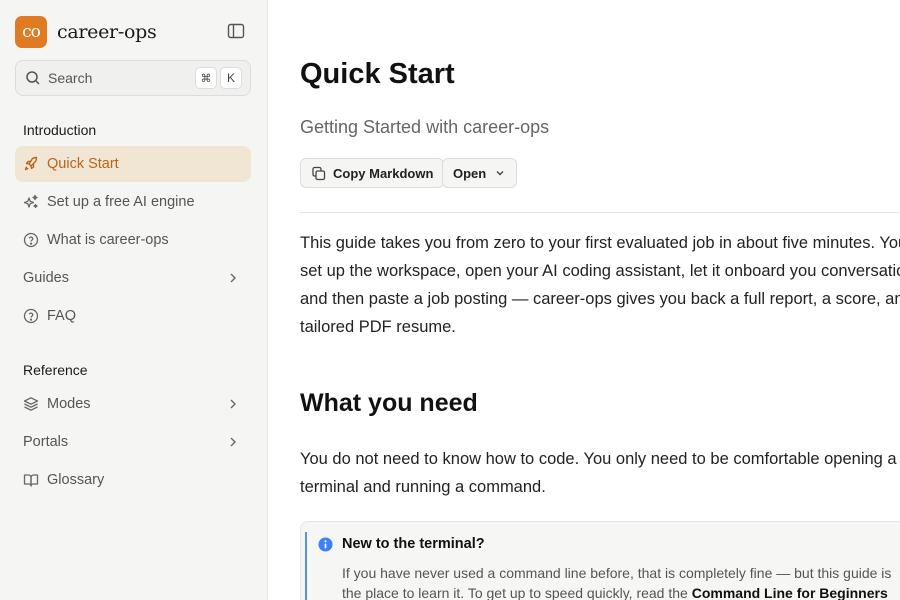 The image size is (900, 600). I want to click on copy-icon, so click(319, 173).